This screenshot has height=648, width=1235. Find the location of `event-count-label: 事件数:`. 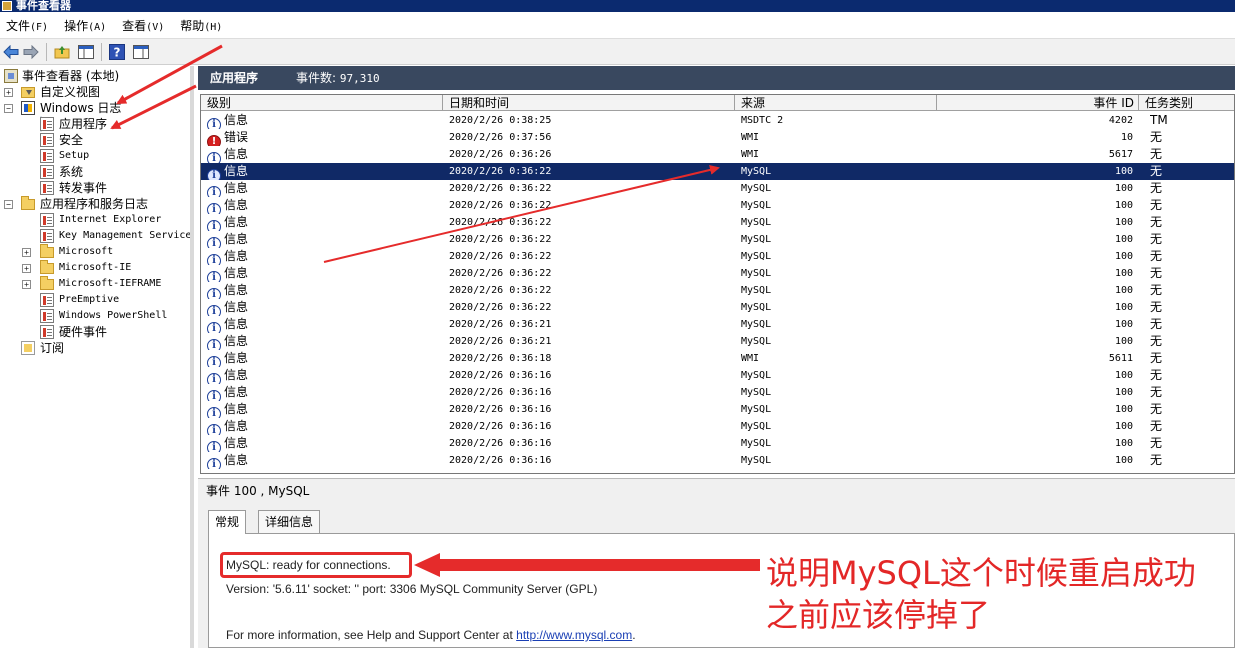

event-count-label: 事件数: is located at coordinates (316, 78).